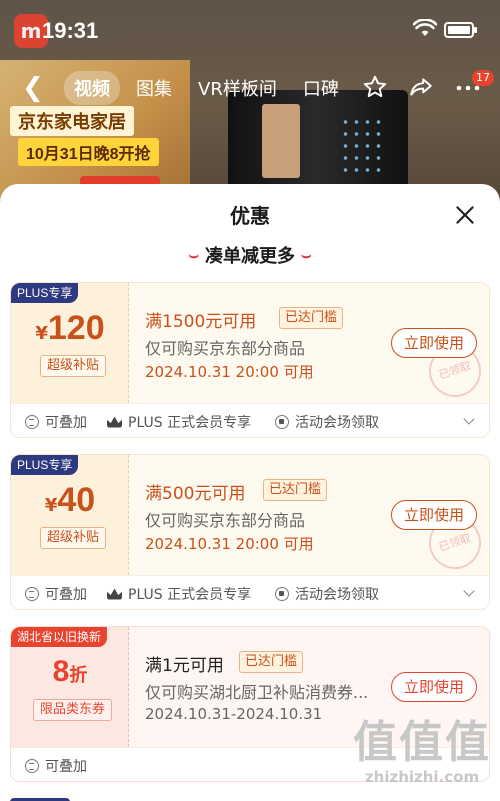 The image size is (500, 801). Describe the element at coordinates (422, 777) in the screenshot. I see `watermark-url: zhizhizhi.com` at that location.